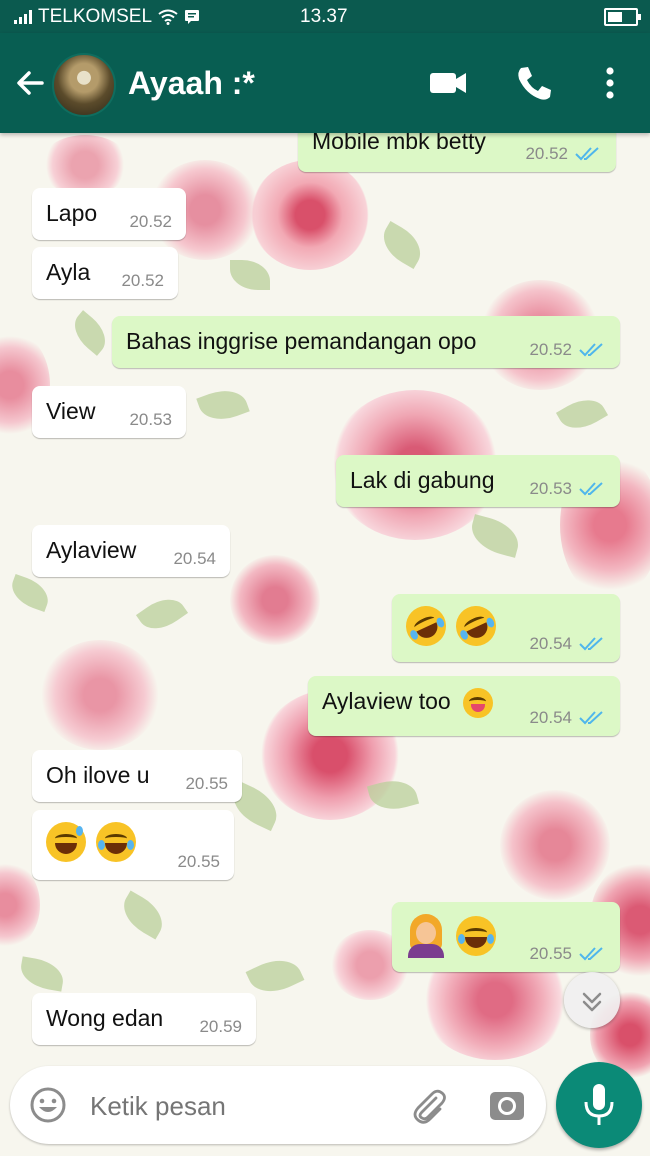 This screenshot has width=650, height=1156. What do you see at coordinates (506, 937) in the screenshot?
I see `message-bubble-outgoing: 20.55` at bounding box center [506, 937].